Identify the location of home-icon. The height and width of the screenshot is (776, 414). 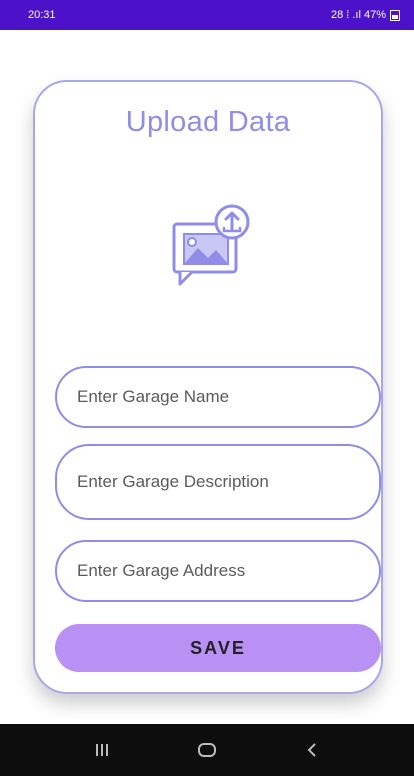
(206, 750).